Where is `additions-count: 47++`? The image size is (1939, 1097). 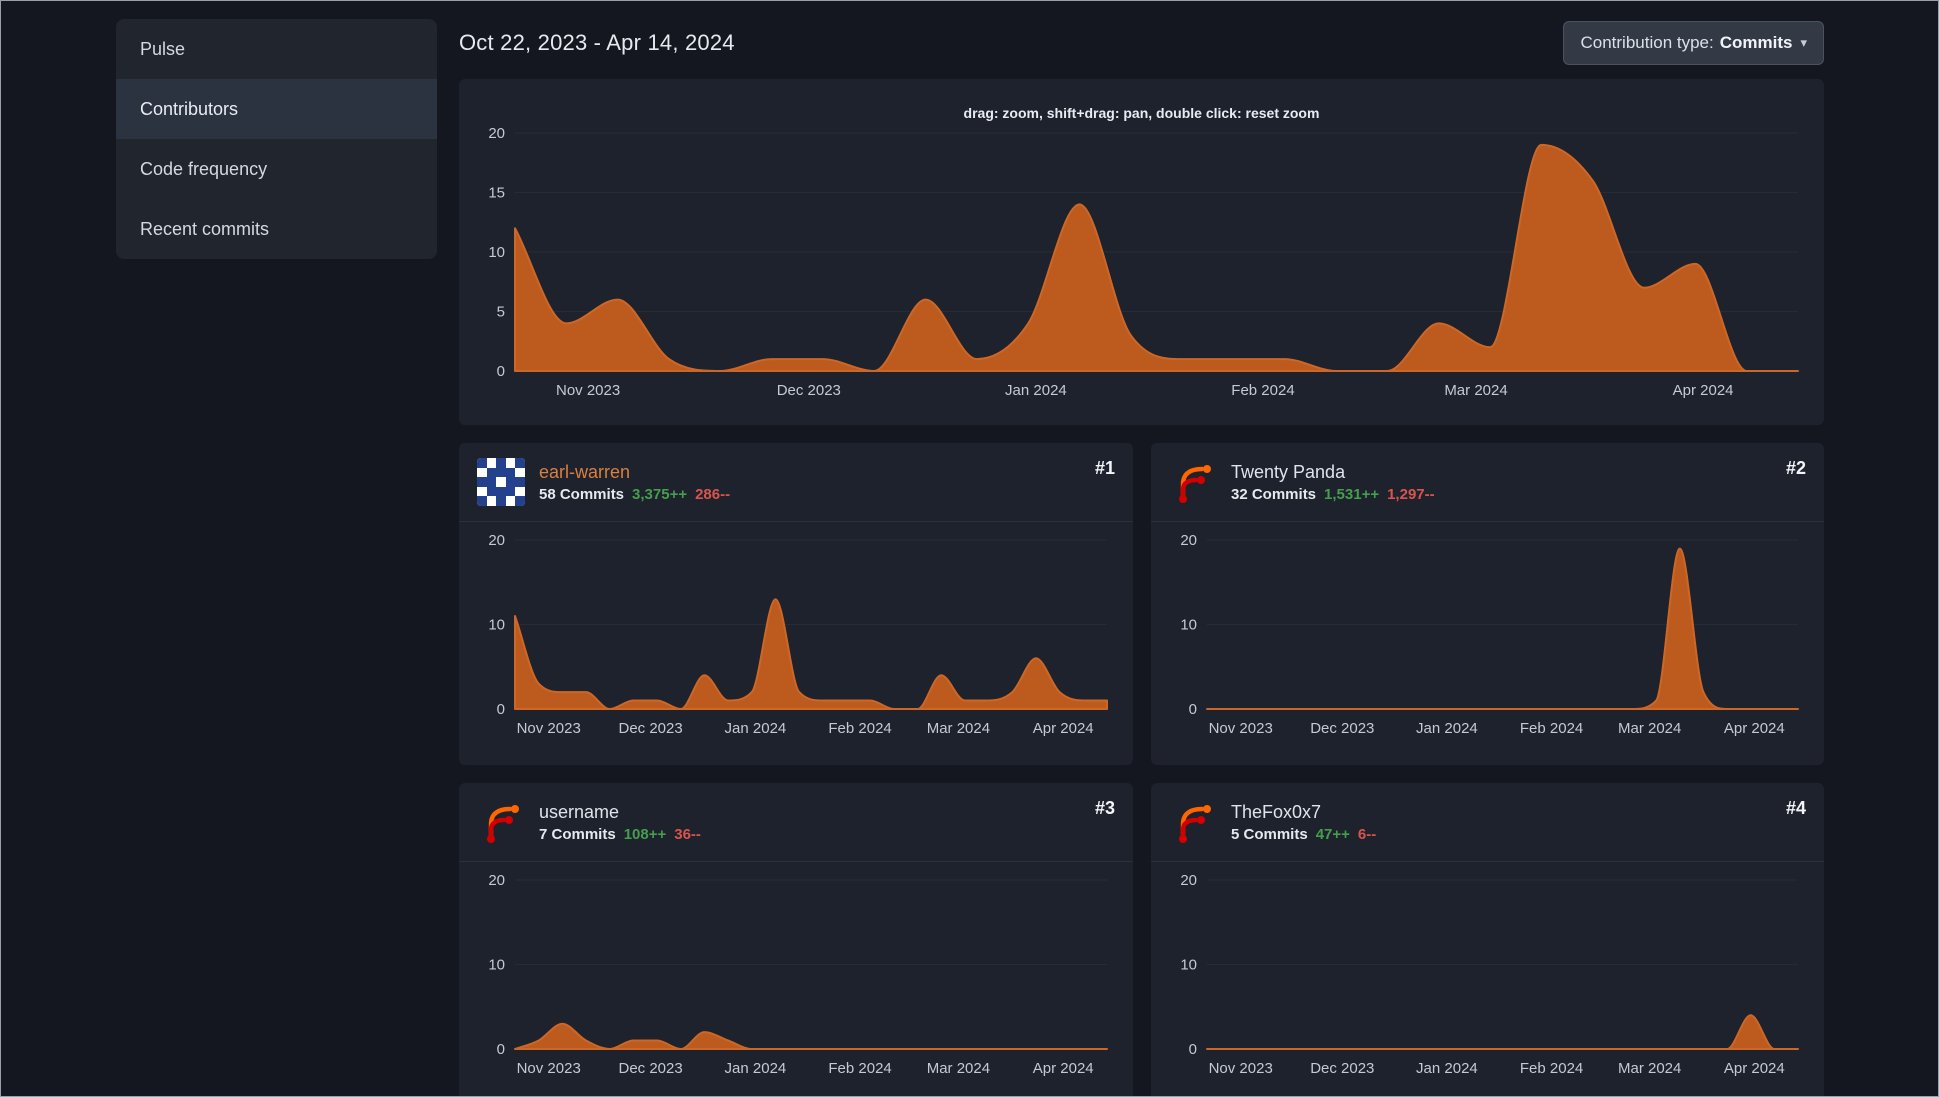
additions-count: 47++ is located at coordinates (1332, 834).